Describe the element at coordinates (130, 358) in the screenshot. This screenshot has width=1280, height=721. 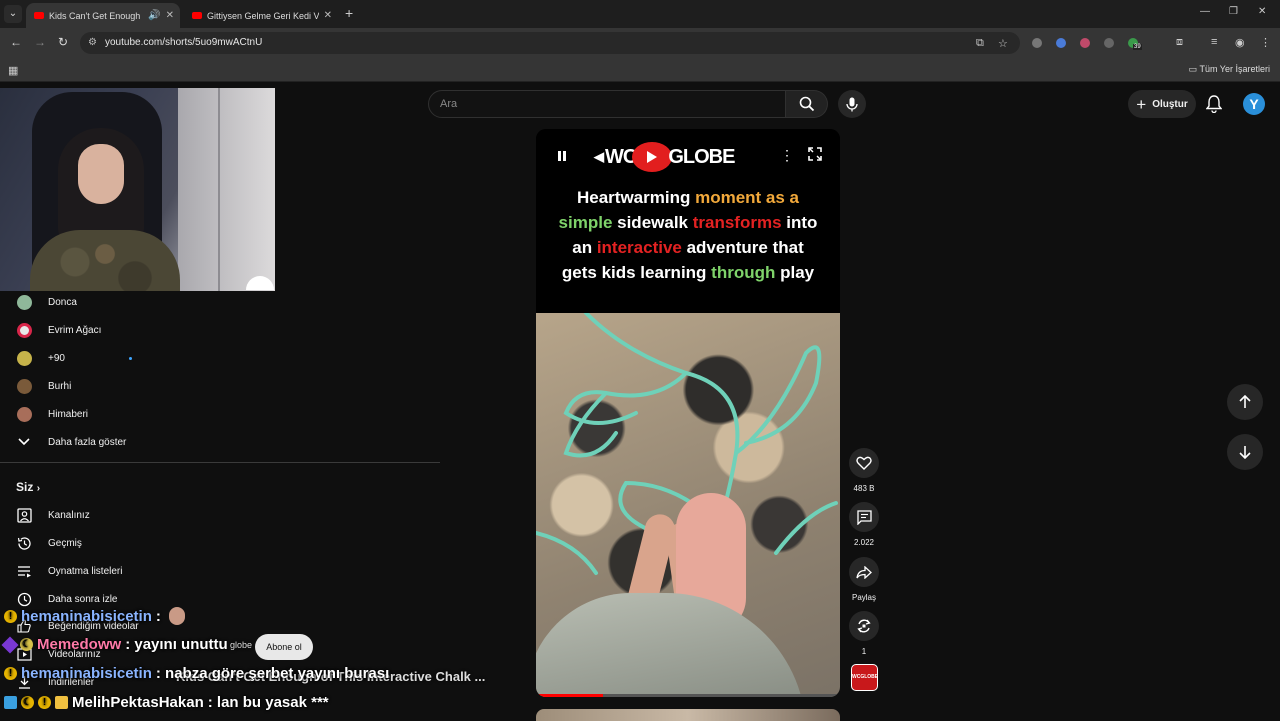
I see `live-indicator-dot` at that location.